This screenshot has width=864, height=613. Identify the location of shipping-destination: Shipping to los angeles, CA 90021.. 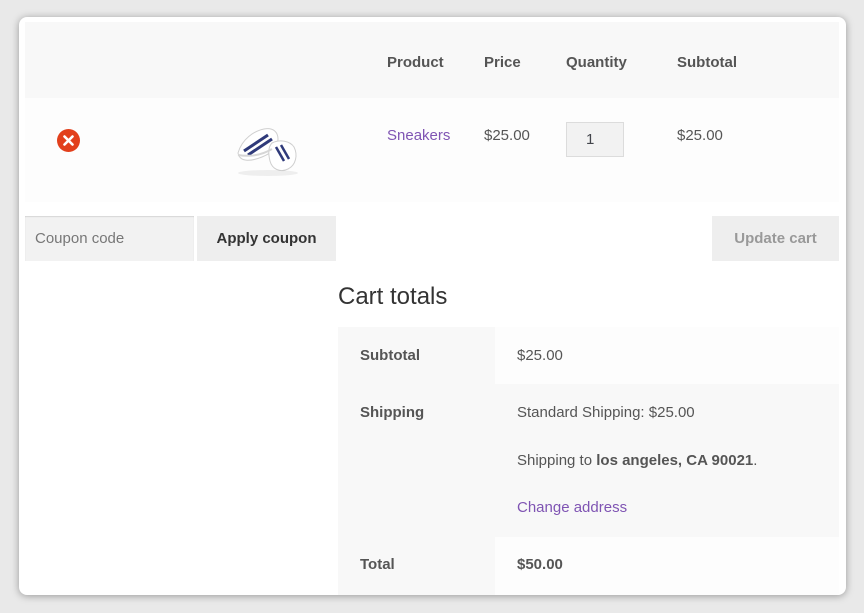
(637, 460).